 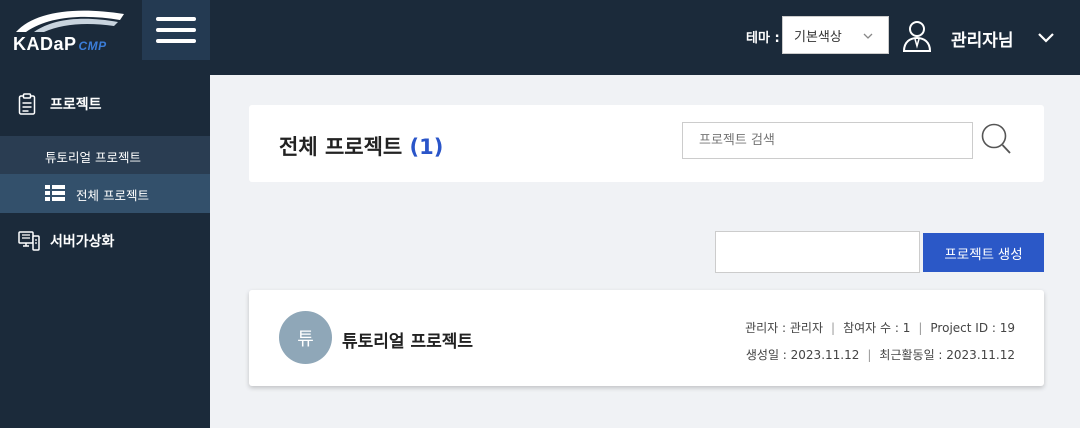 I want to click on user-icon, so click(x=917, y=36).